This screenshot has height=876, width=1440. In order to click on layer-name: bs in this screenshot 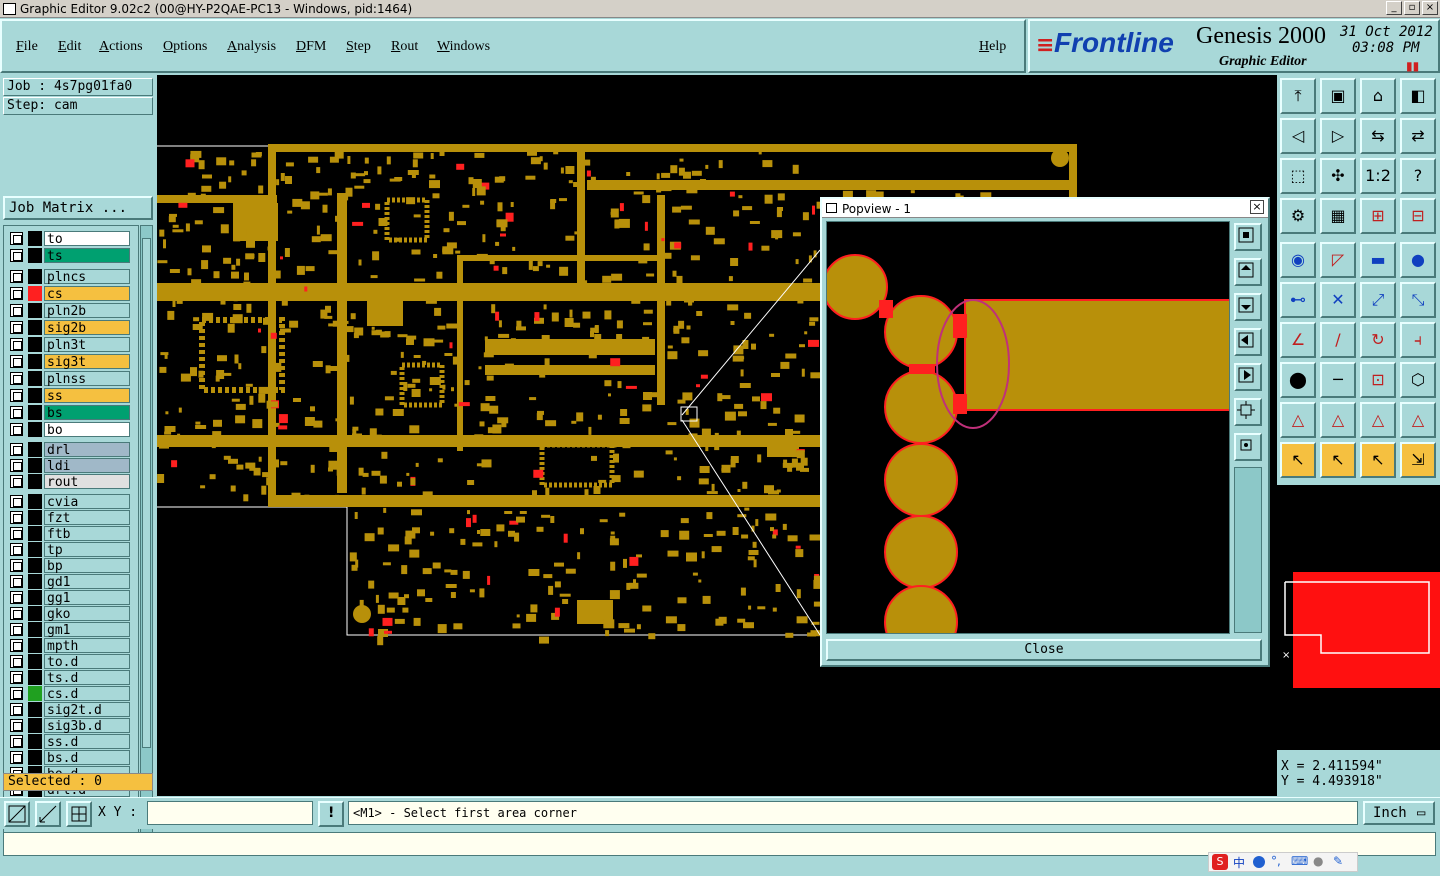, I will do `click(87, 413)`.